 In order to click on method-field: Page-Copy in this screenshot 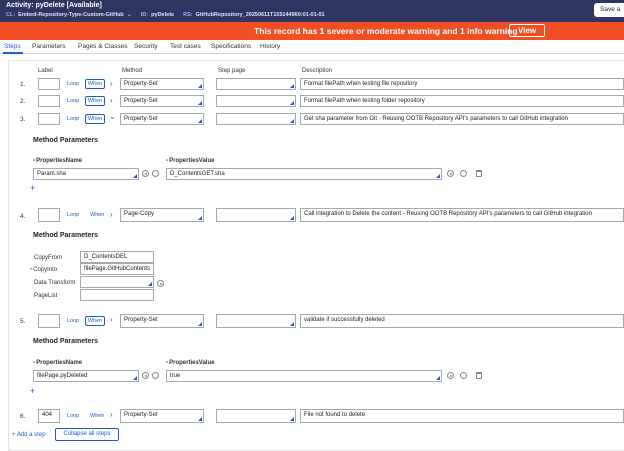, I will do `click(162, 215)`.